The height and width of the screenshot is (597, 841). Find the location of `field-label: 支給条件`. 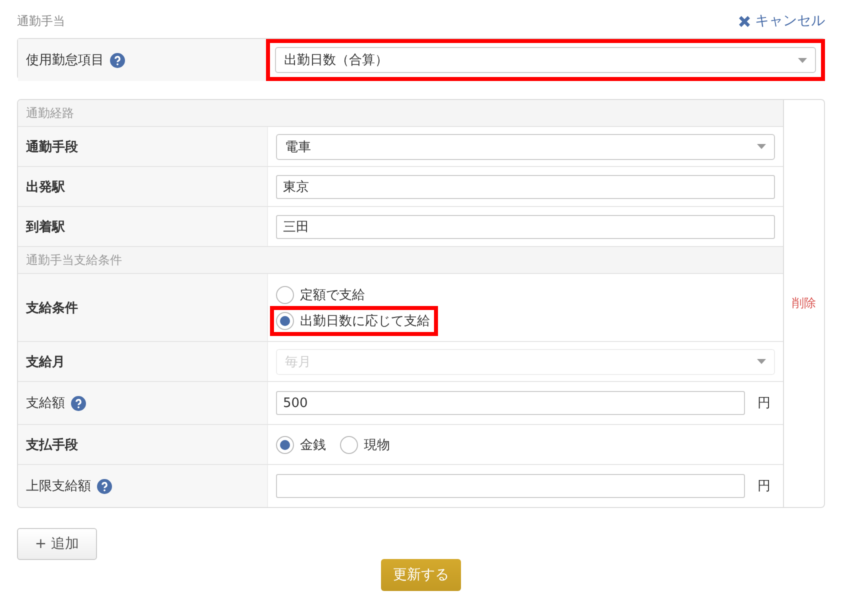

field-label: 支給条件 is located at coordinates (52, 308).